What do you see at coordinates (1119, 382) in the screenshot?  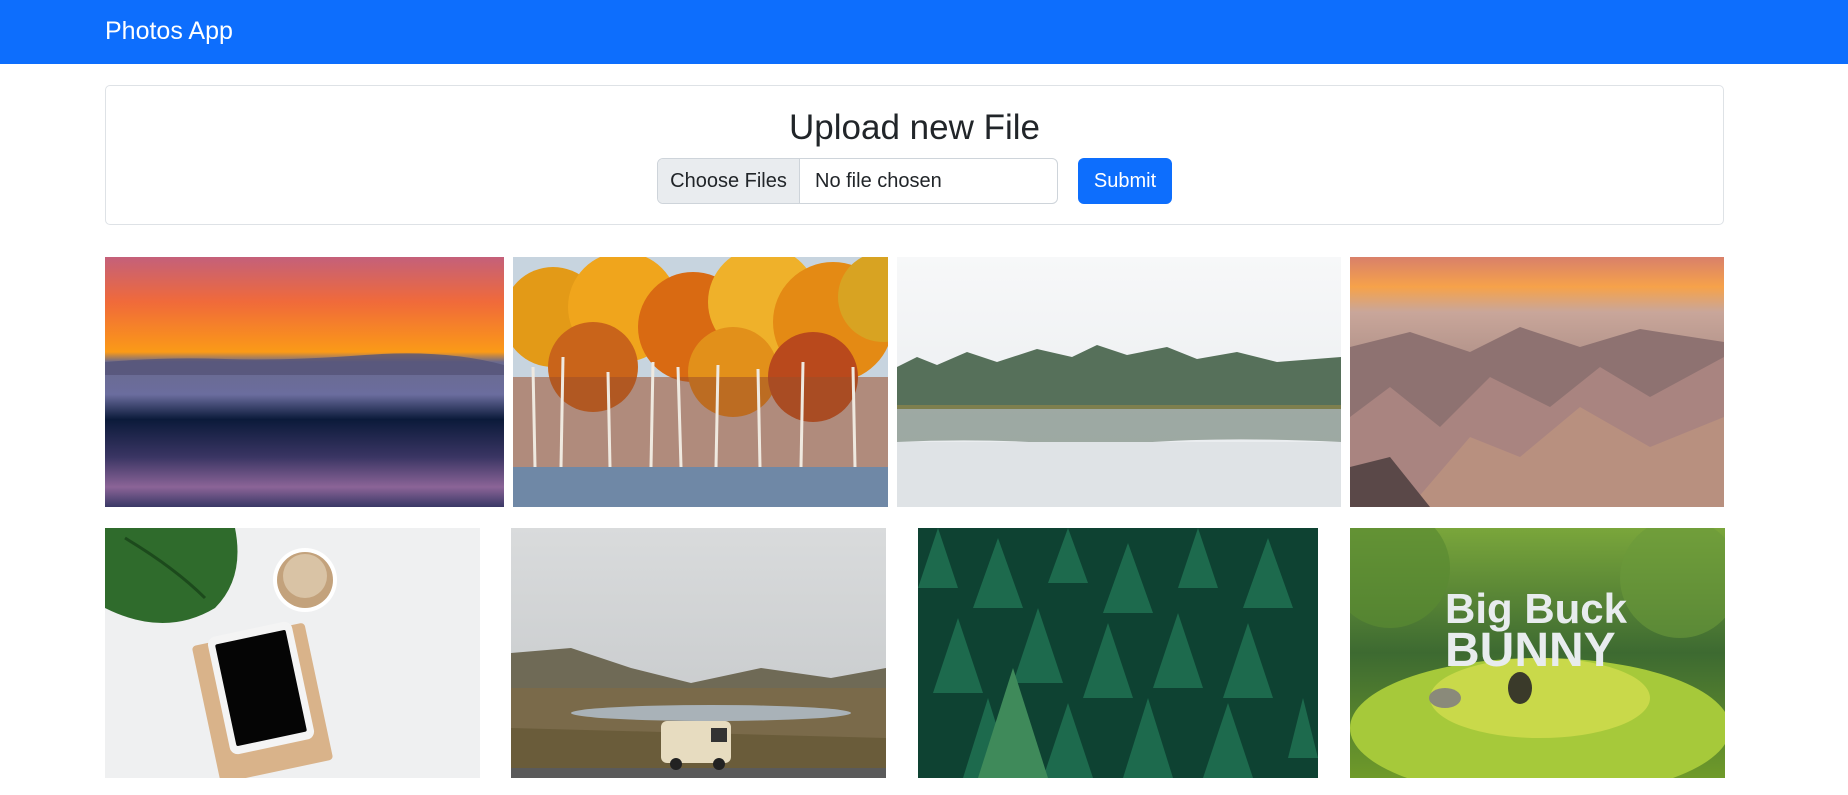 I see `misty-lake-photo` at bounding box center [1119, 382].